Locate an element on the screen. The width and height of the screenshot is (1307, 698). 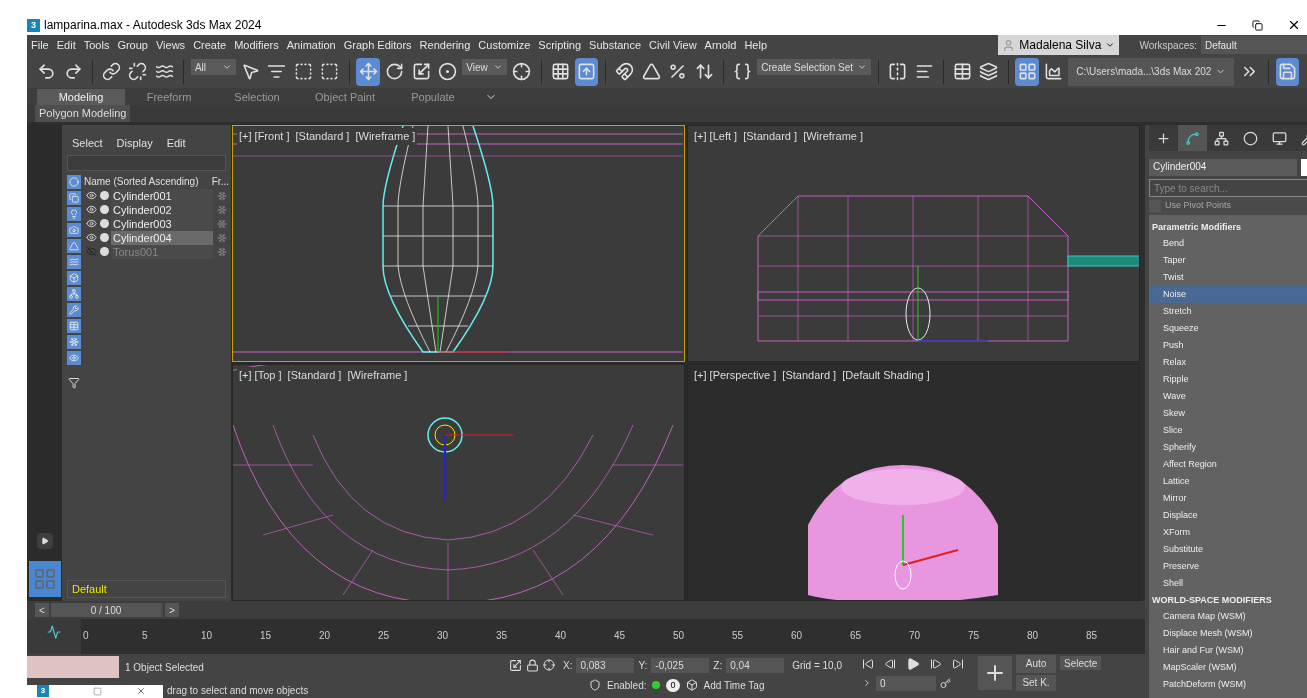
ribbon-panel-tab: Polygon Modeling is located at coordinates (83, 113).